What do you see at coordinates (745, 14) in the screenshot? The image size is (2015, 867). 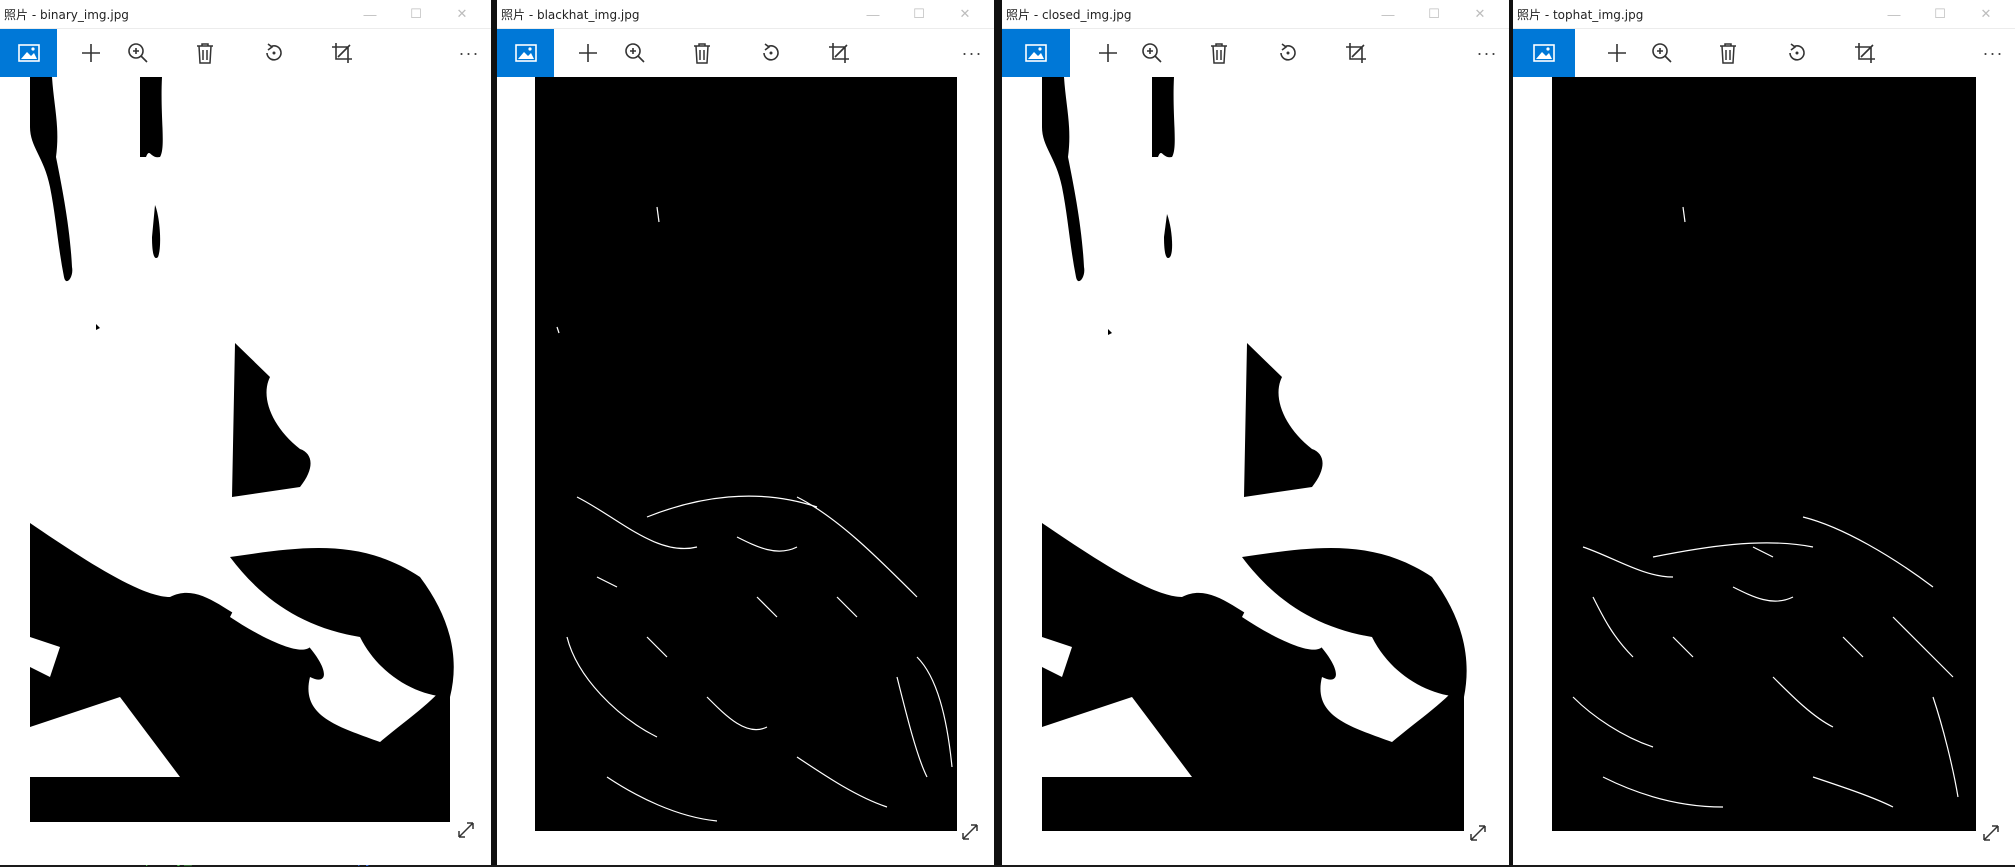 I see `title-bar: 照片 - blackhat_img.jpg — ☐ ✕` at bounding box center [745, 14].